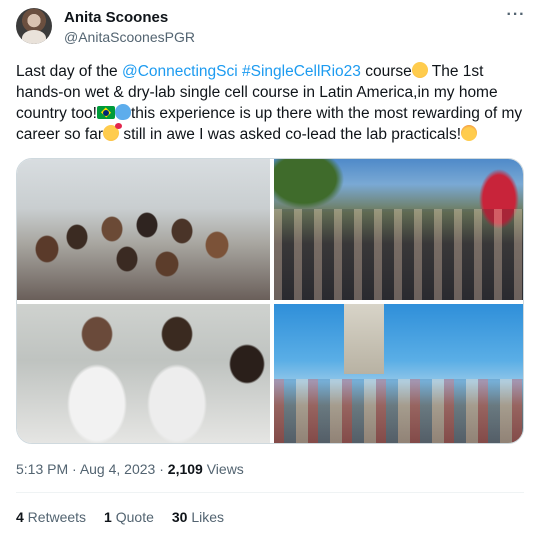  Describe the element at coordinates (69, 71) in the screenshot. I see `tweet-text-segment: Last day of the` at that location.